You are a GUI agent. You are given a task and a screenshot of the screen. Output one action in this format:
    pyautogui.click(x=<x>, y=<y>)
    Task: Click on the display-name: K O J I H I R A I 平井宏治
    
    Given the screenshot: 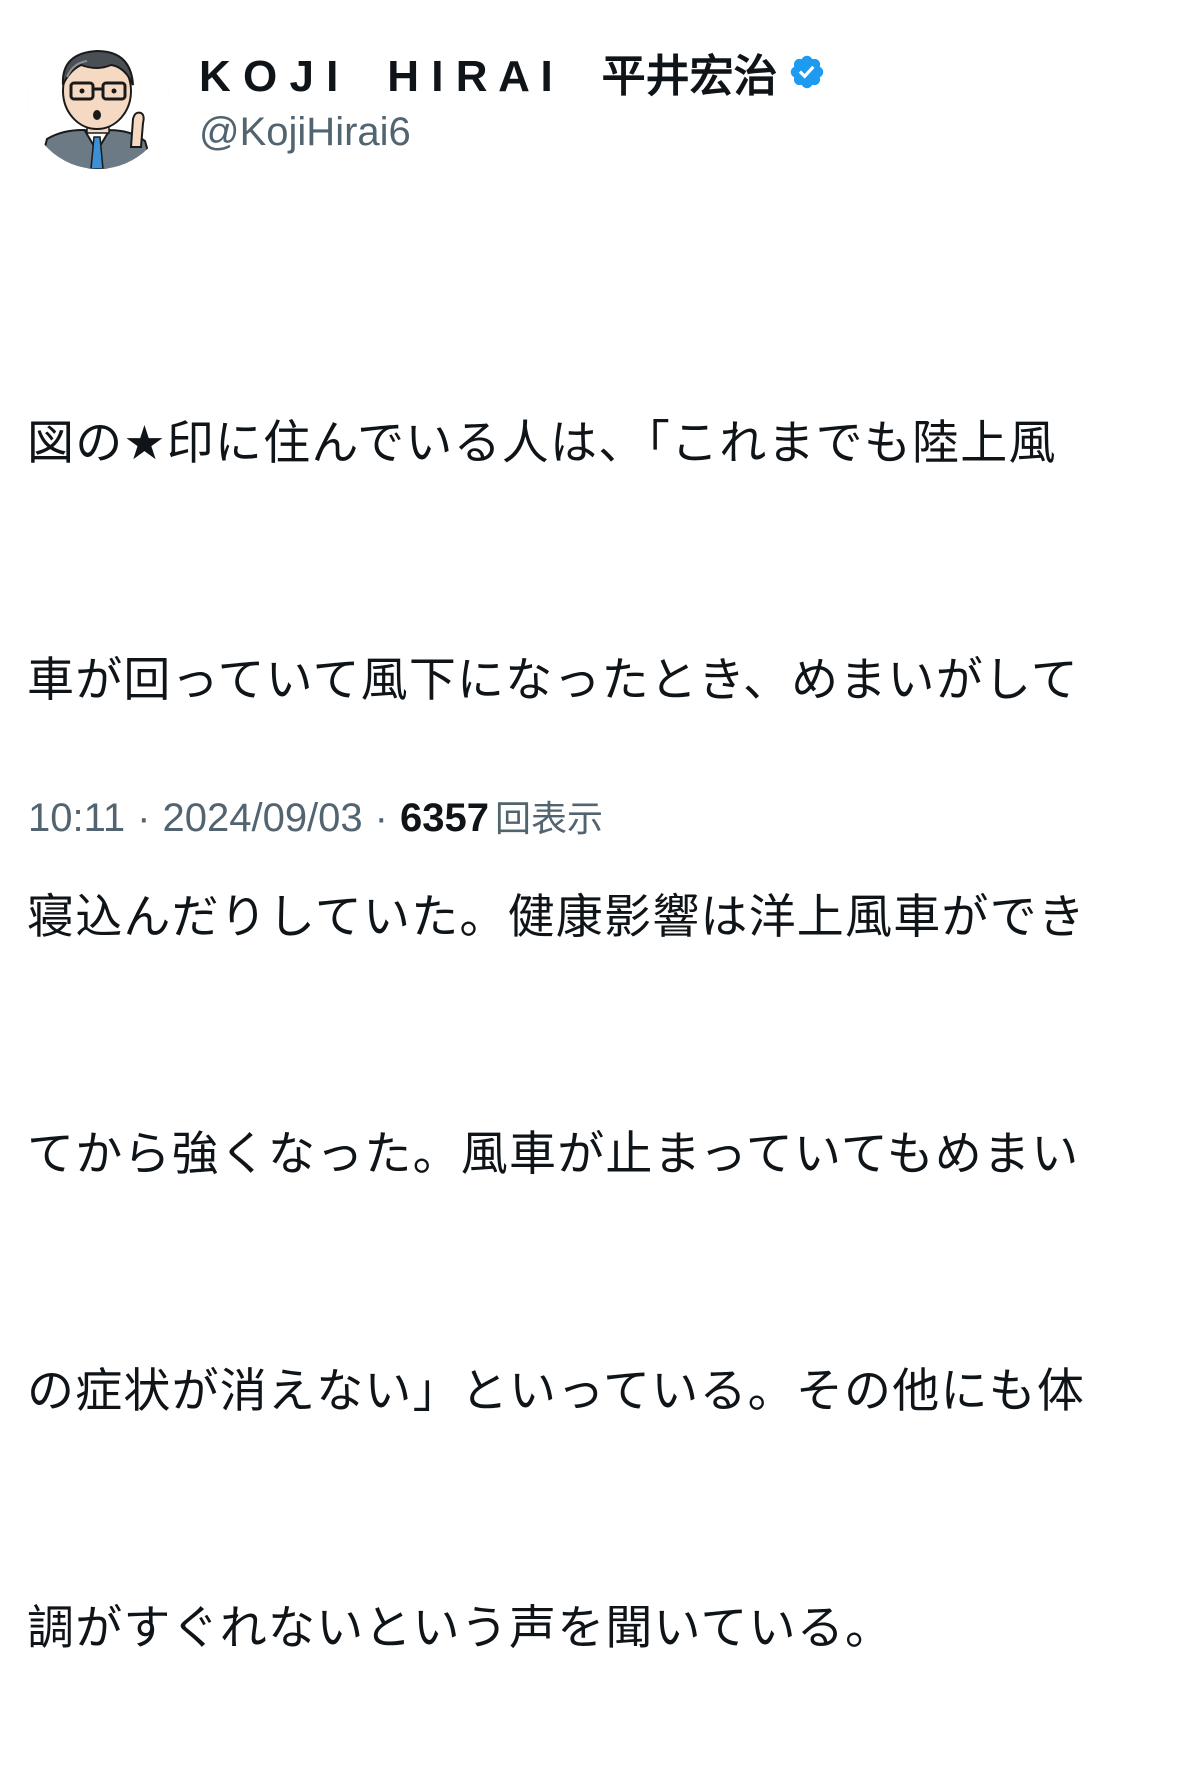 What is the action you would take?
    pyautogui.click(x=488, y=72)
    